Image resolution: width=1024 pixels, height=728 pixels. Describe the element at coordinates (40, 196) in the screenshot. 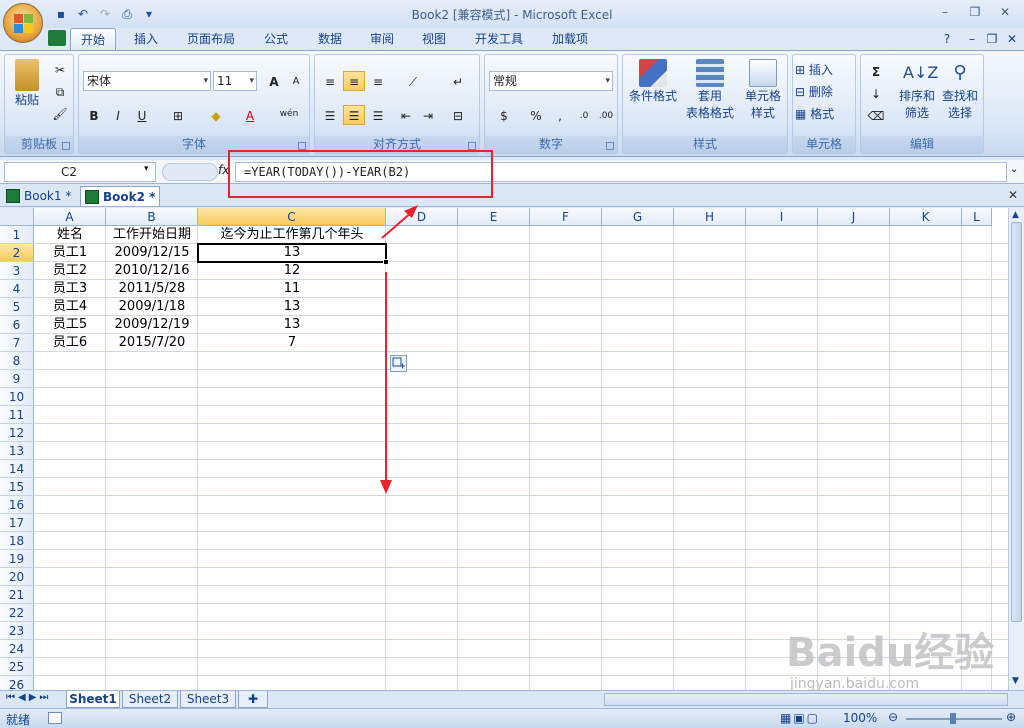

I see `workbook-tab-book1: Book1 *` at that location.